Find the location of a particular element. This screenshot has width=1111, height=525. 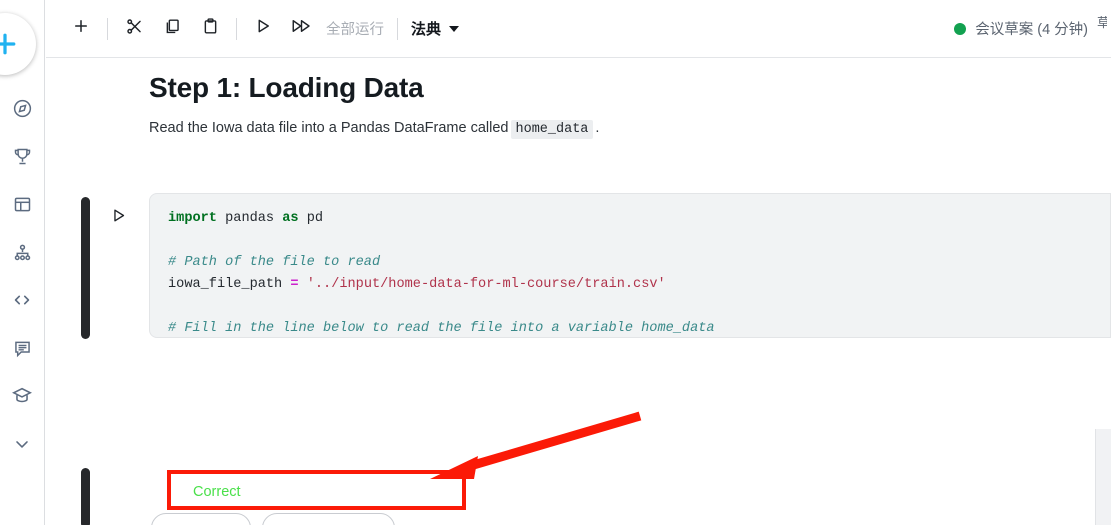

sidebar-item-explore is located at coordinates (22, 108).